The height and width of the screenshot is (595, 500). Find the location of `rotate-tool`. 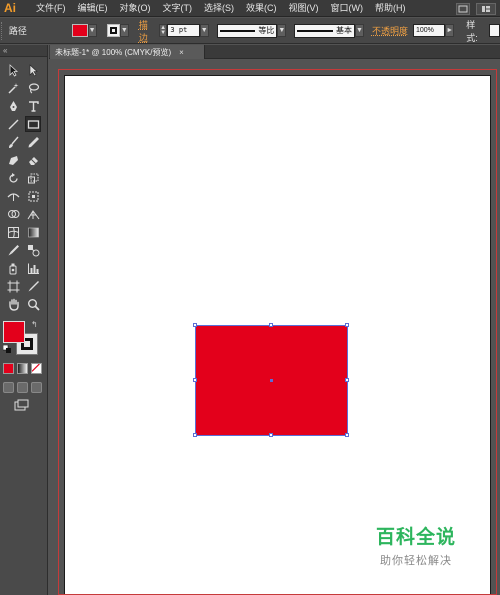

rotate-tool is located at coordinates (13, 178).